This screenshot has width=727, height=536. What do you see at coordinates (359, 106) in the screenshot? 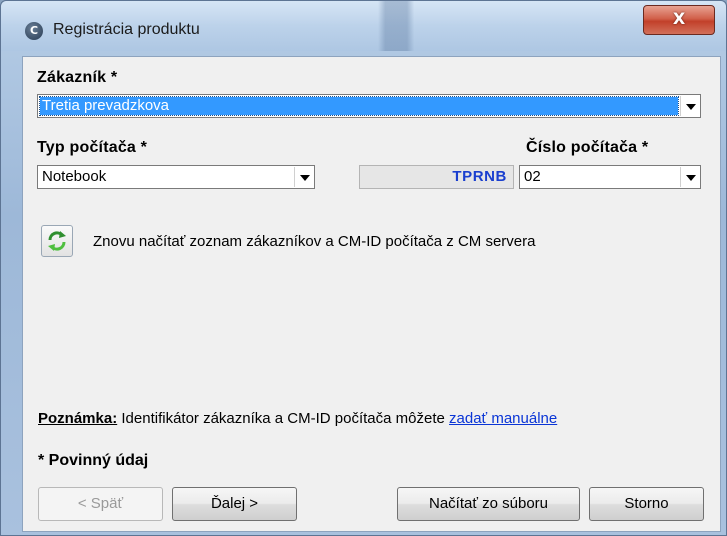
I see `customer-selection-highlight: Tretia prevadzkova` at bounding box center [359, 106].